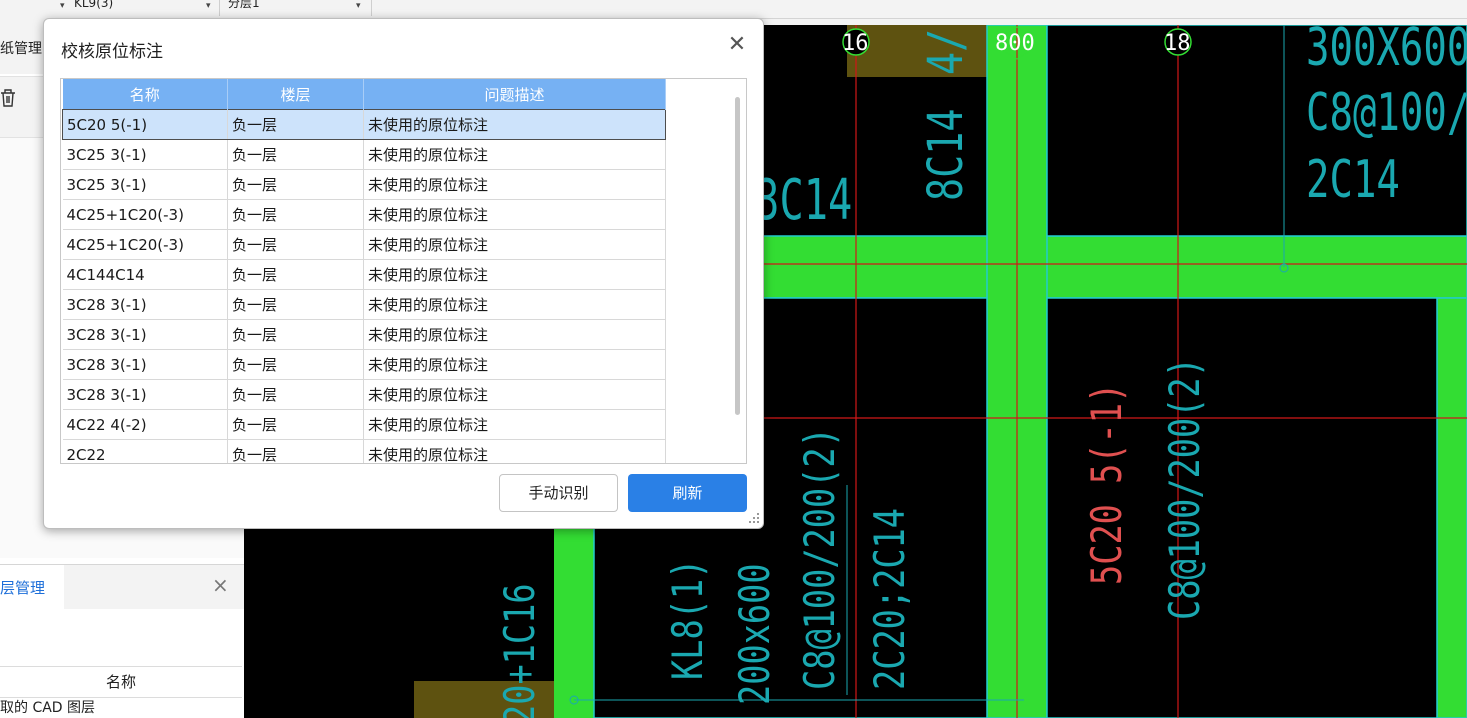 The width and height of the screenshot is (1467, 718). I want to click on axis-label: 800, so click(1015, 43).